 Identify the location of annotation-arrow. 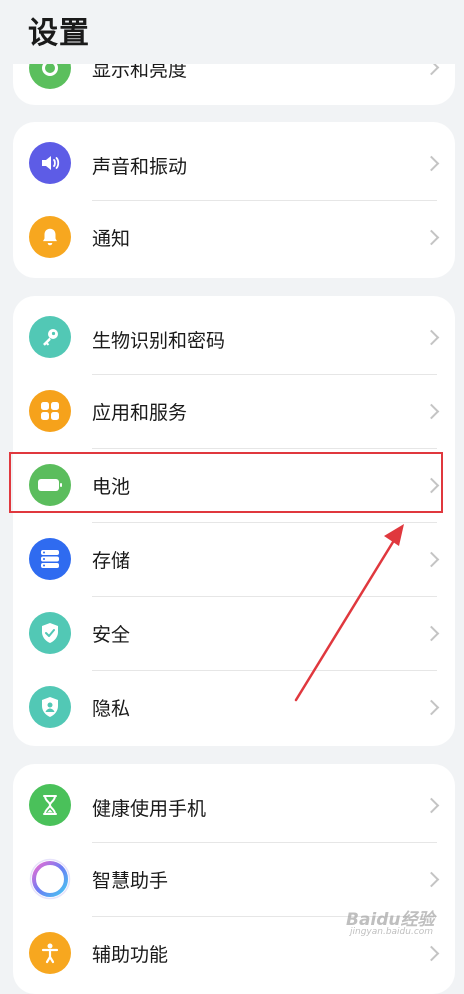
(349, 613).